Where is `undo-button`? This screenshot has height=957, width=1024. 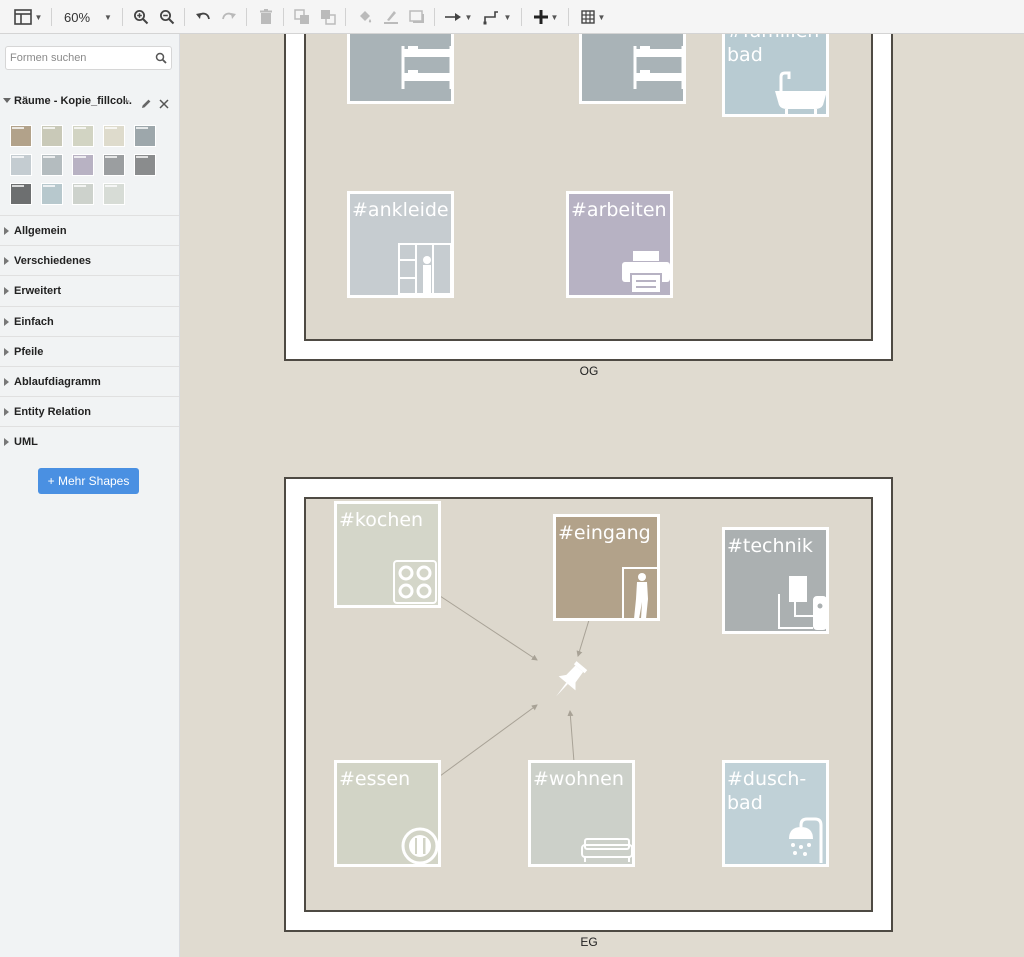
undo-button is located at coordinates (203, 17).